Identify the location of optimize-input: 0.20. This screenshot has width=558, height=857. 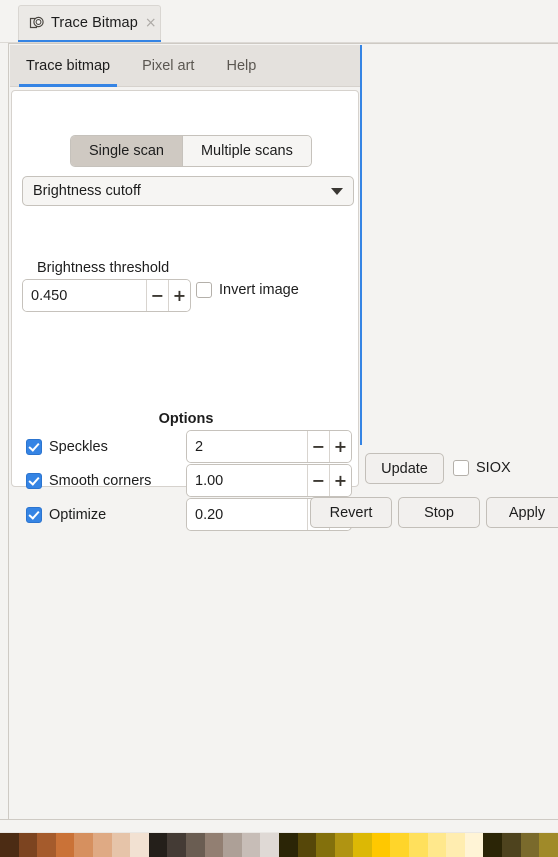
(247, 514).